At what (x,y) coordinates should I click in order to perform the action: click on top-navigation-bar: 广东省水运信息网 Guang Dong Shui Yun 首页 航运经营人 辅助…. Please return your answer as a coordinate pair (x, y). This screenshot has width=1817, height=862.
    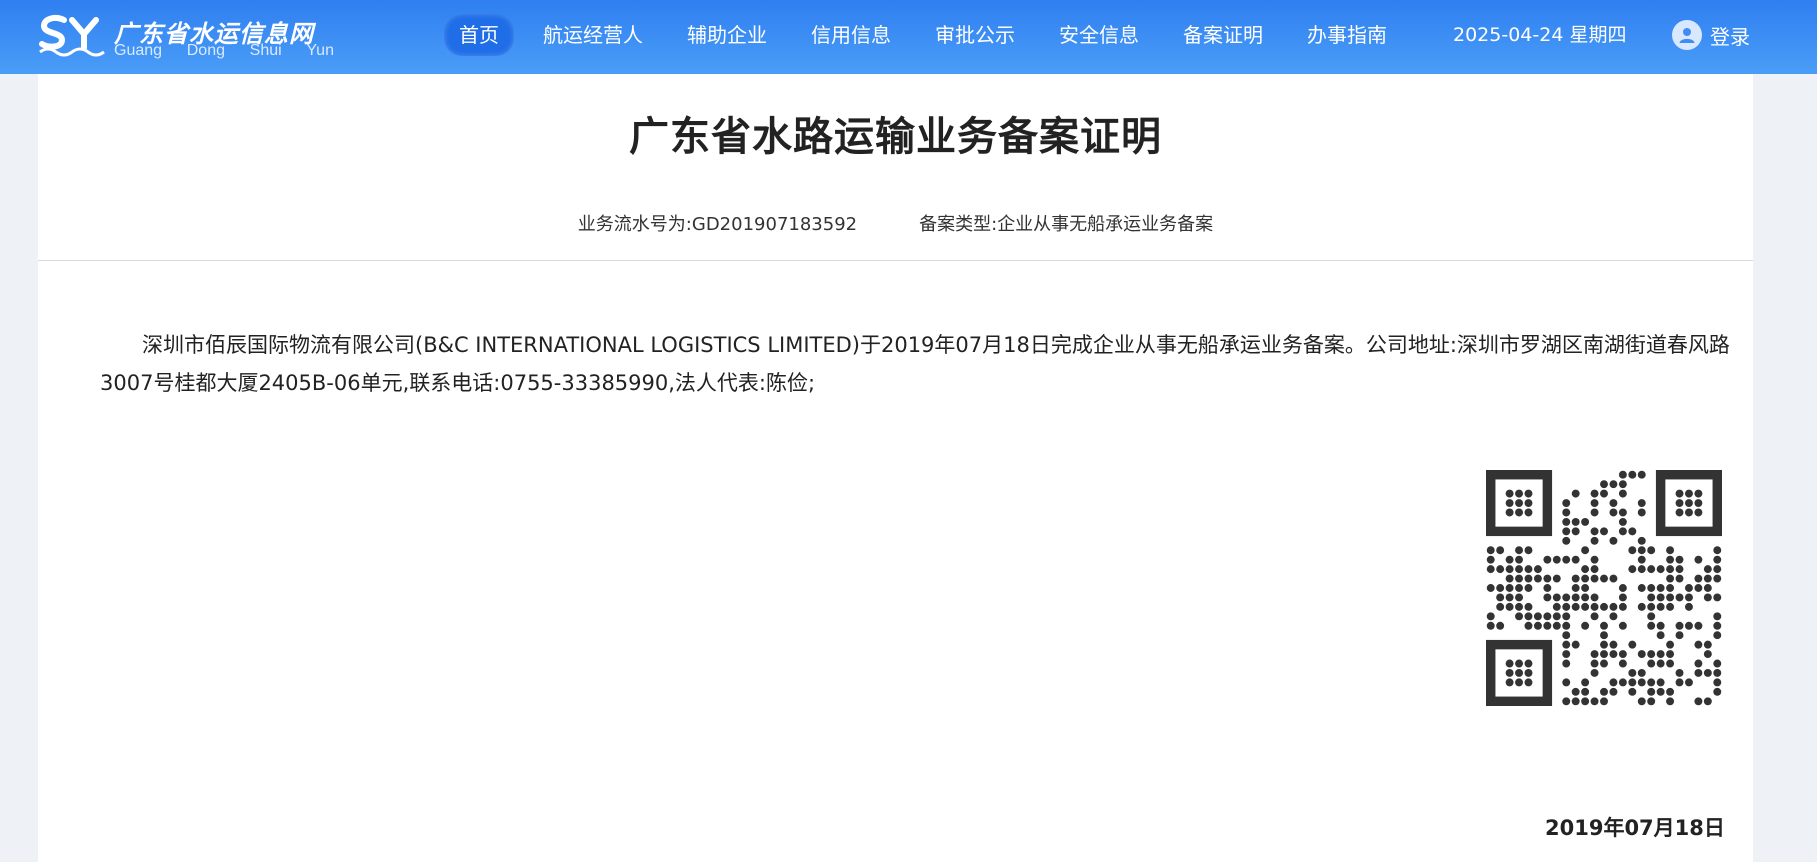
    Looking at the image, I should click on (908, 37).